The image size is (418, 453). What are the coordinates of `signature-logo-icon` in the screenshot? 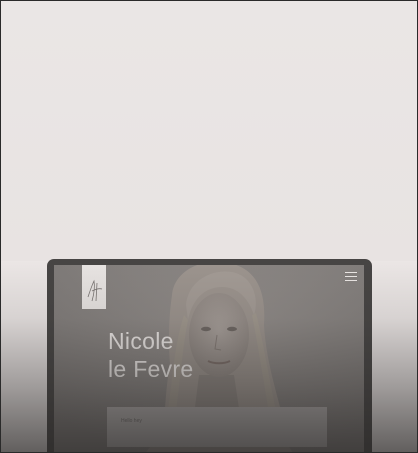 It's located at (94, 287).